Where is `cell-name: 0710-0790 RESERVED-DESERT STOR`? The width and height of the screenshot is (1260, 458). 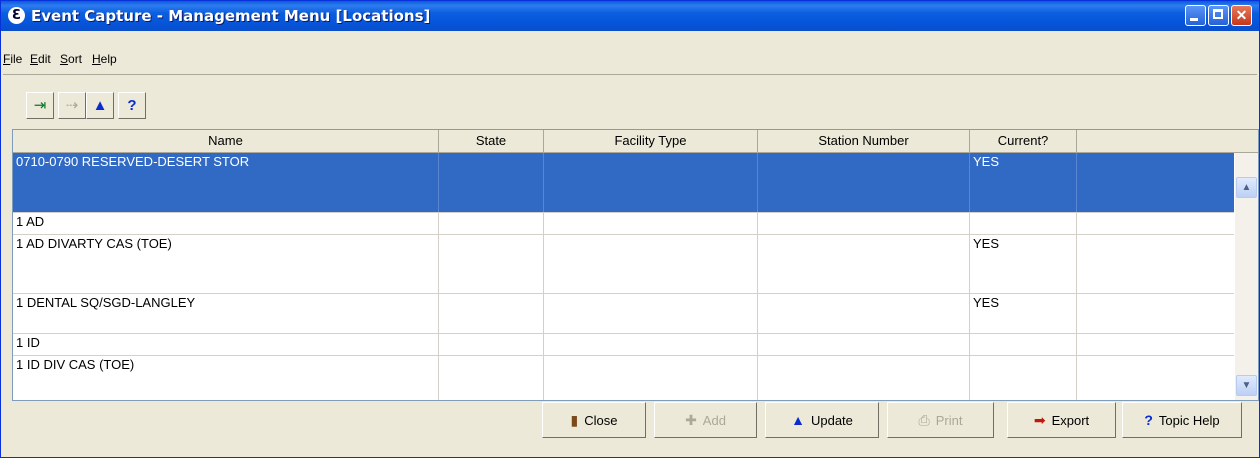
cell-name: 0710-0790 RESERVED-DESERT STOR is located at coordinates (226, 182).